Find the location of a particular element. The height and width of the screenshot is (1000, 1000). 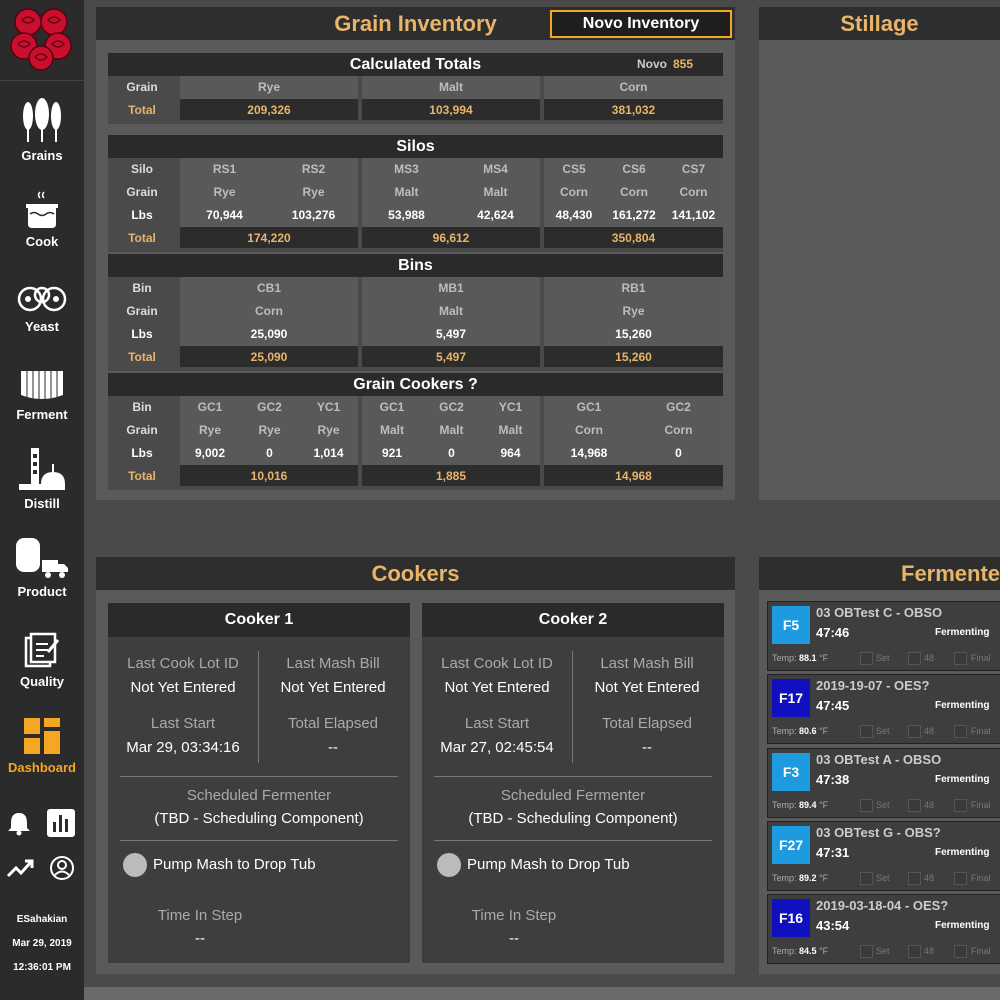

cooker-name: GC2 is located at coordinates (269, 407).